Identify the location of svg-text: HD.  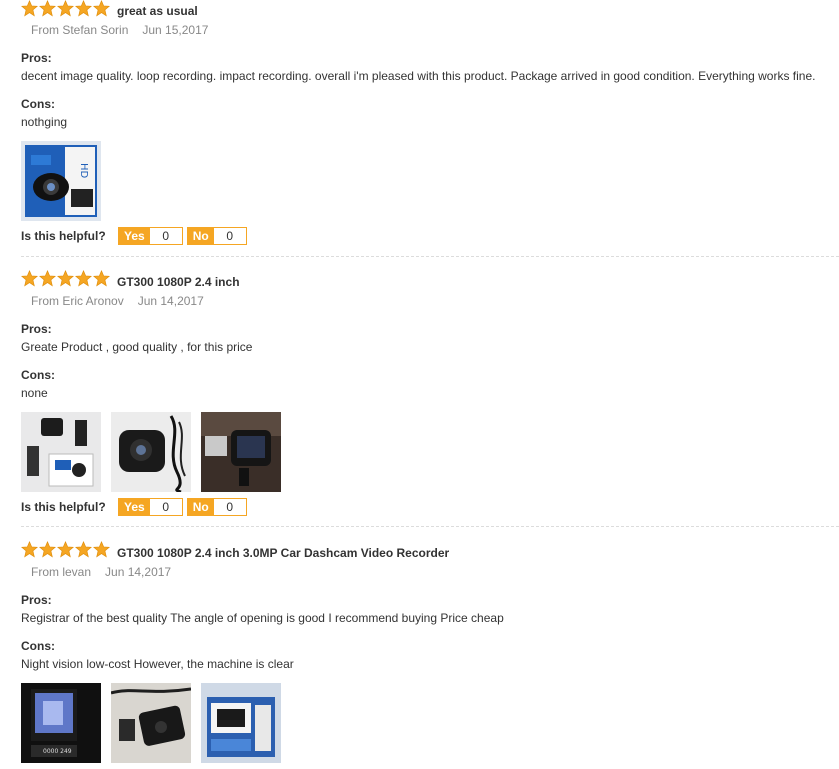
(83, 171).